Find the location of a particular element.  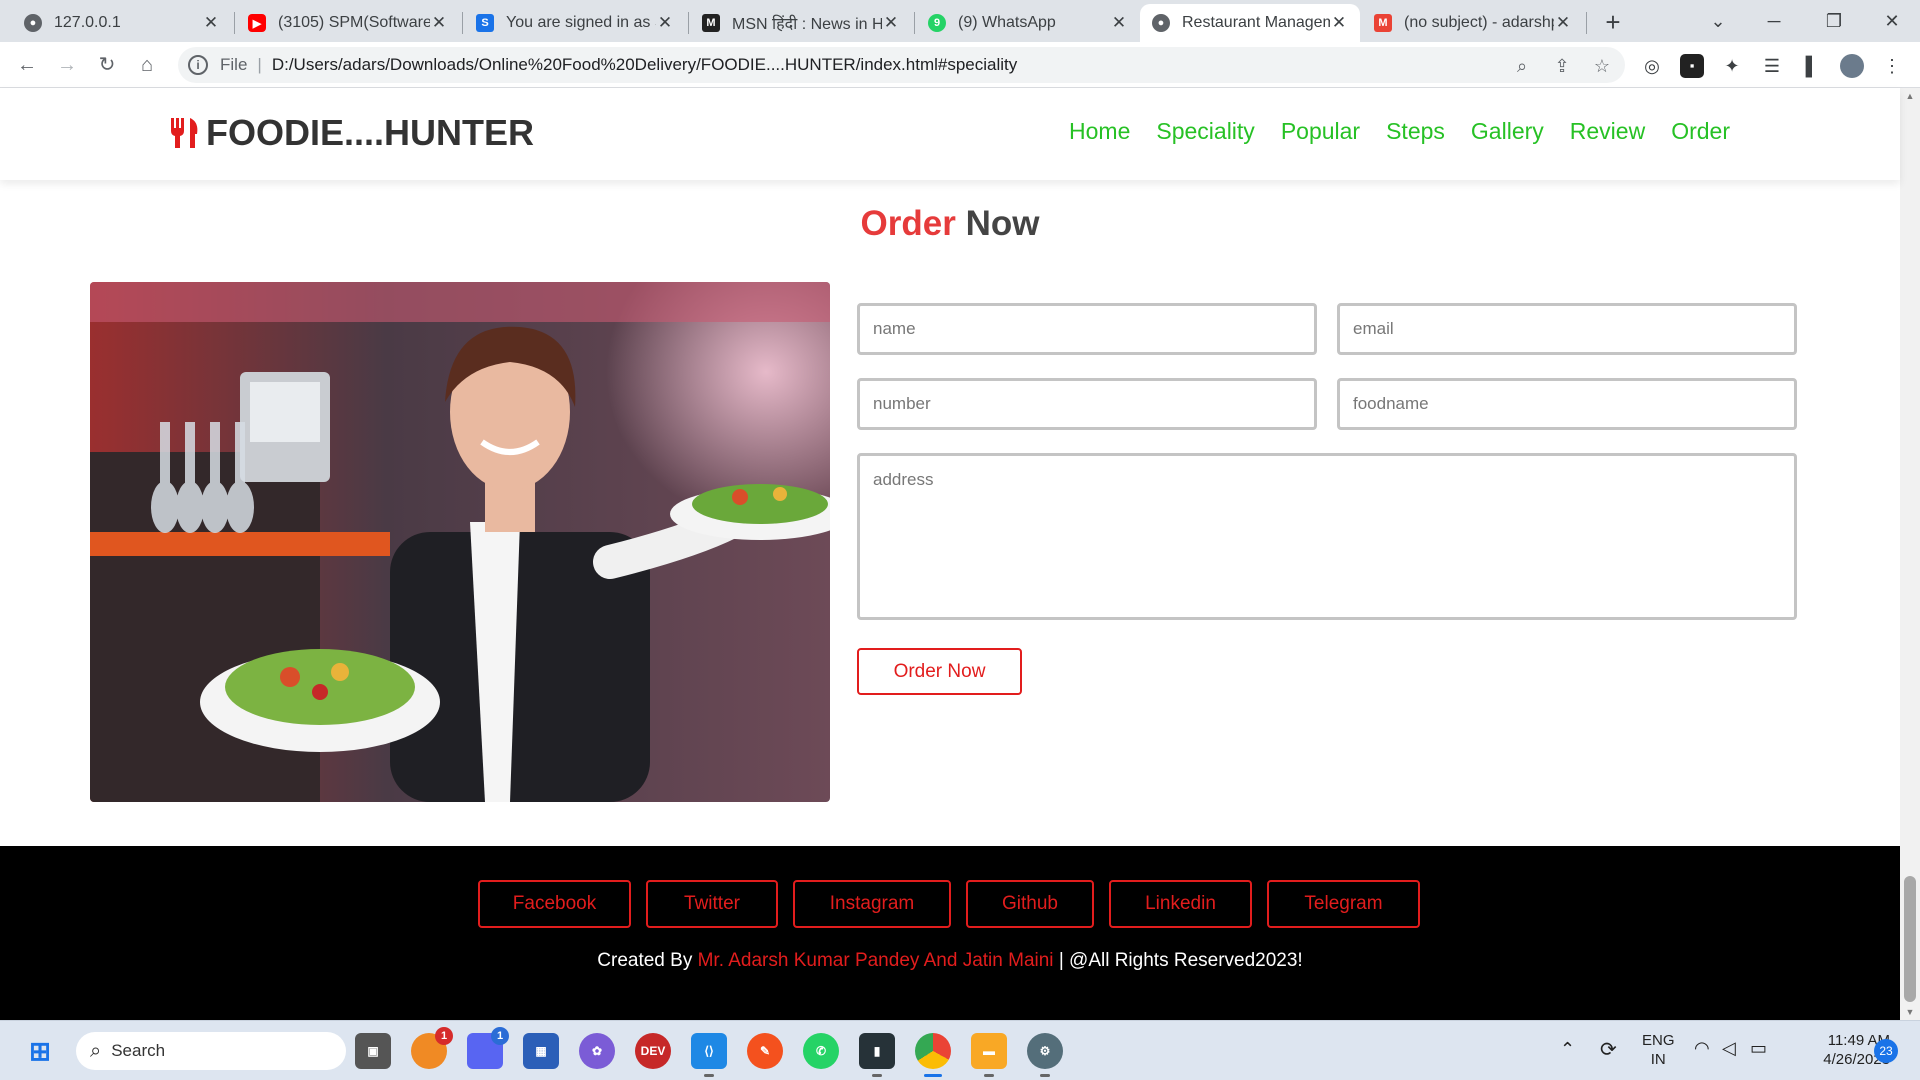

notification-badge: 1 is located at coordinates (444, 1036).